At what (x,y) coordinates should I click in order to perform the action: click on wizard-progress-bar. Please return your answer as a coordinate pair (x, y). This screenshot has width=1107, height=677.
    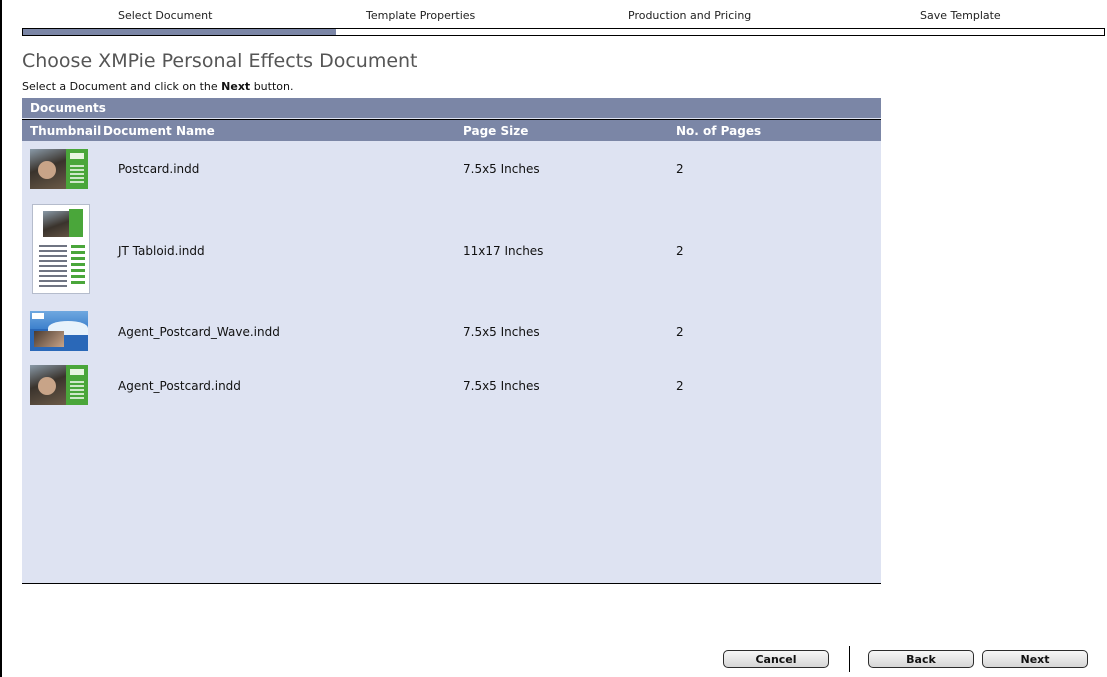
    Looking at the image, I should click on (563, 32).